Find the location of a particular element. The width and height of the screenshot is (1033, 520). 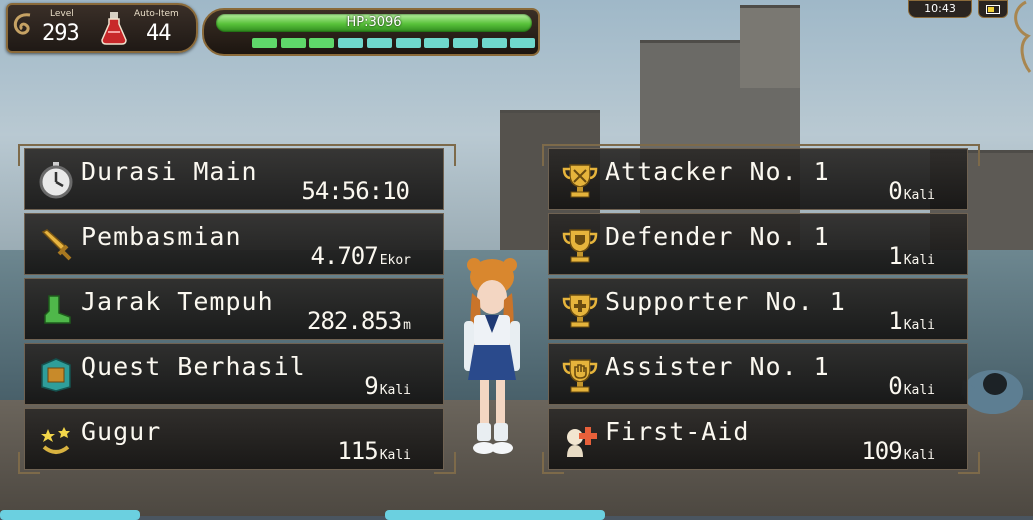

hp-bar-frame: HP:3096 is located at coordinates (371, 32).